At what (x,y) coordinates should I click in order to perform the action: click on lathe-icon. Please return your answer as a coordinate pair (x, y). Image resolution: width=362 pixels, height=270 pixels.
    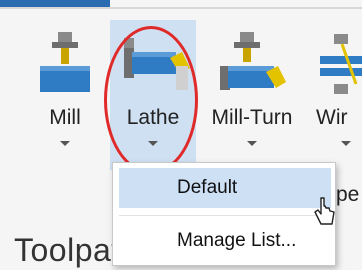
    Looking at the image, I should click on (153, 69).